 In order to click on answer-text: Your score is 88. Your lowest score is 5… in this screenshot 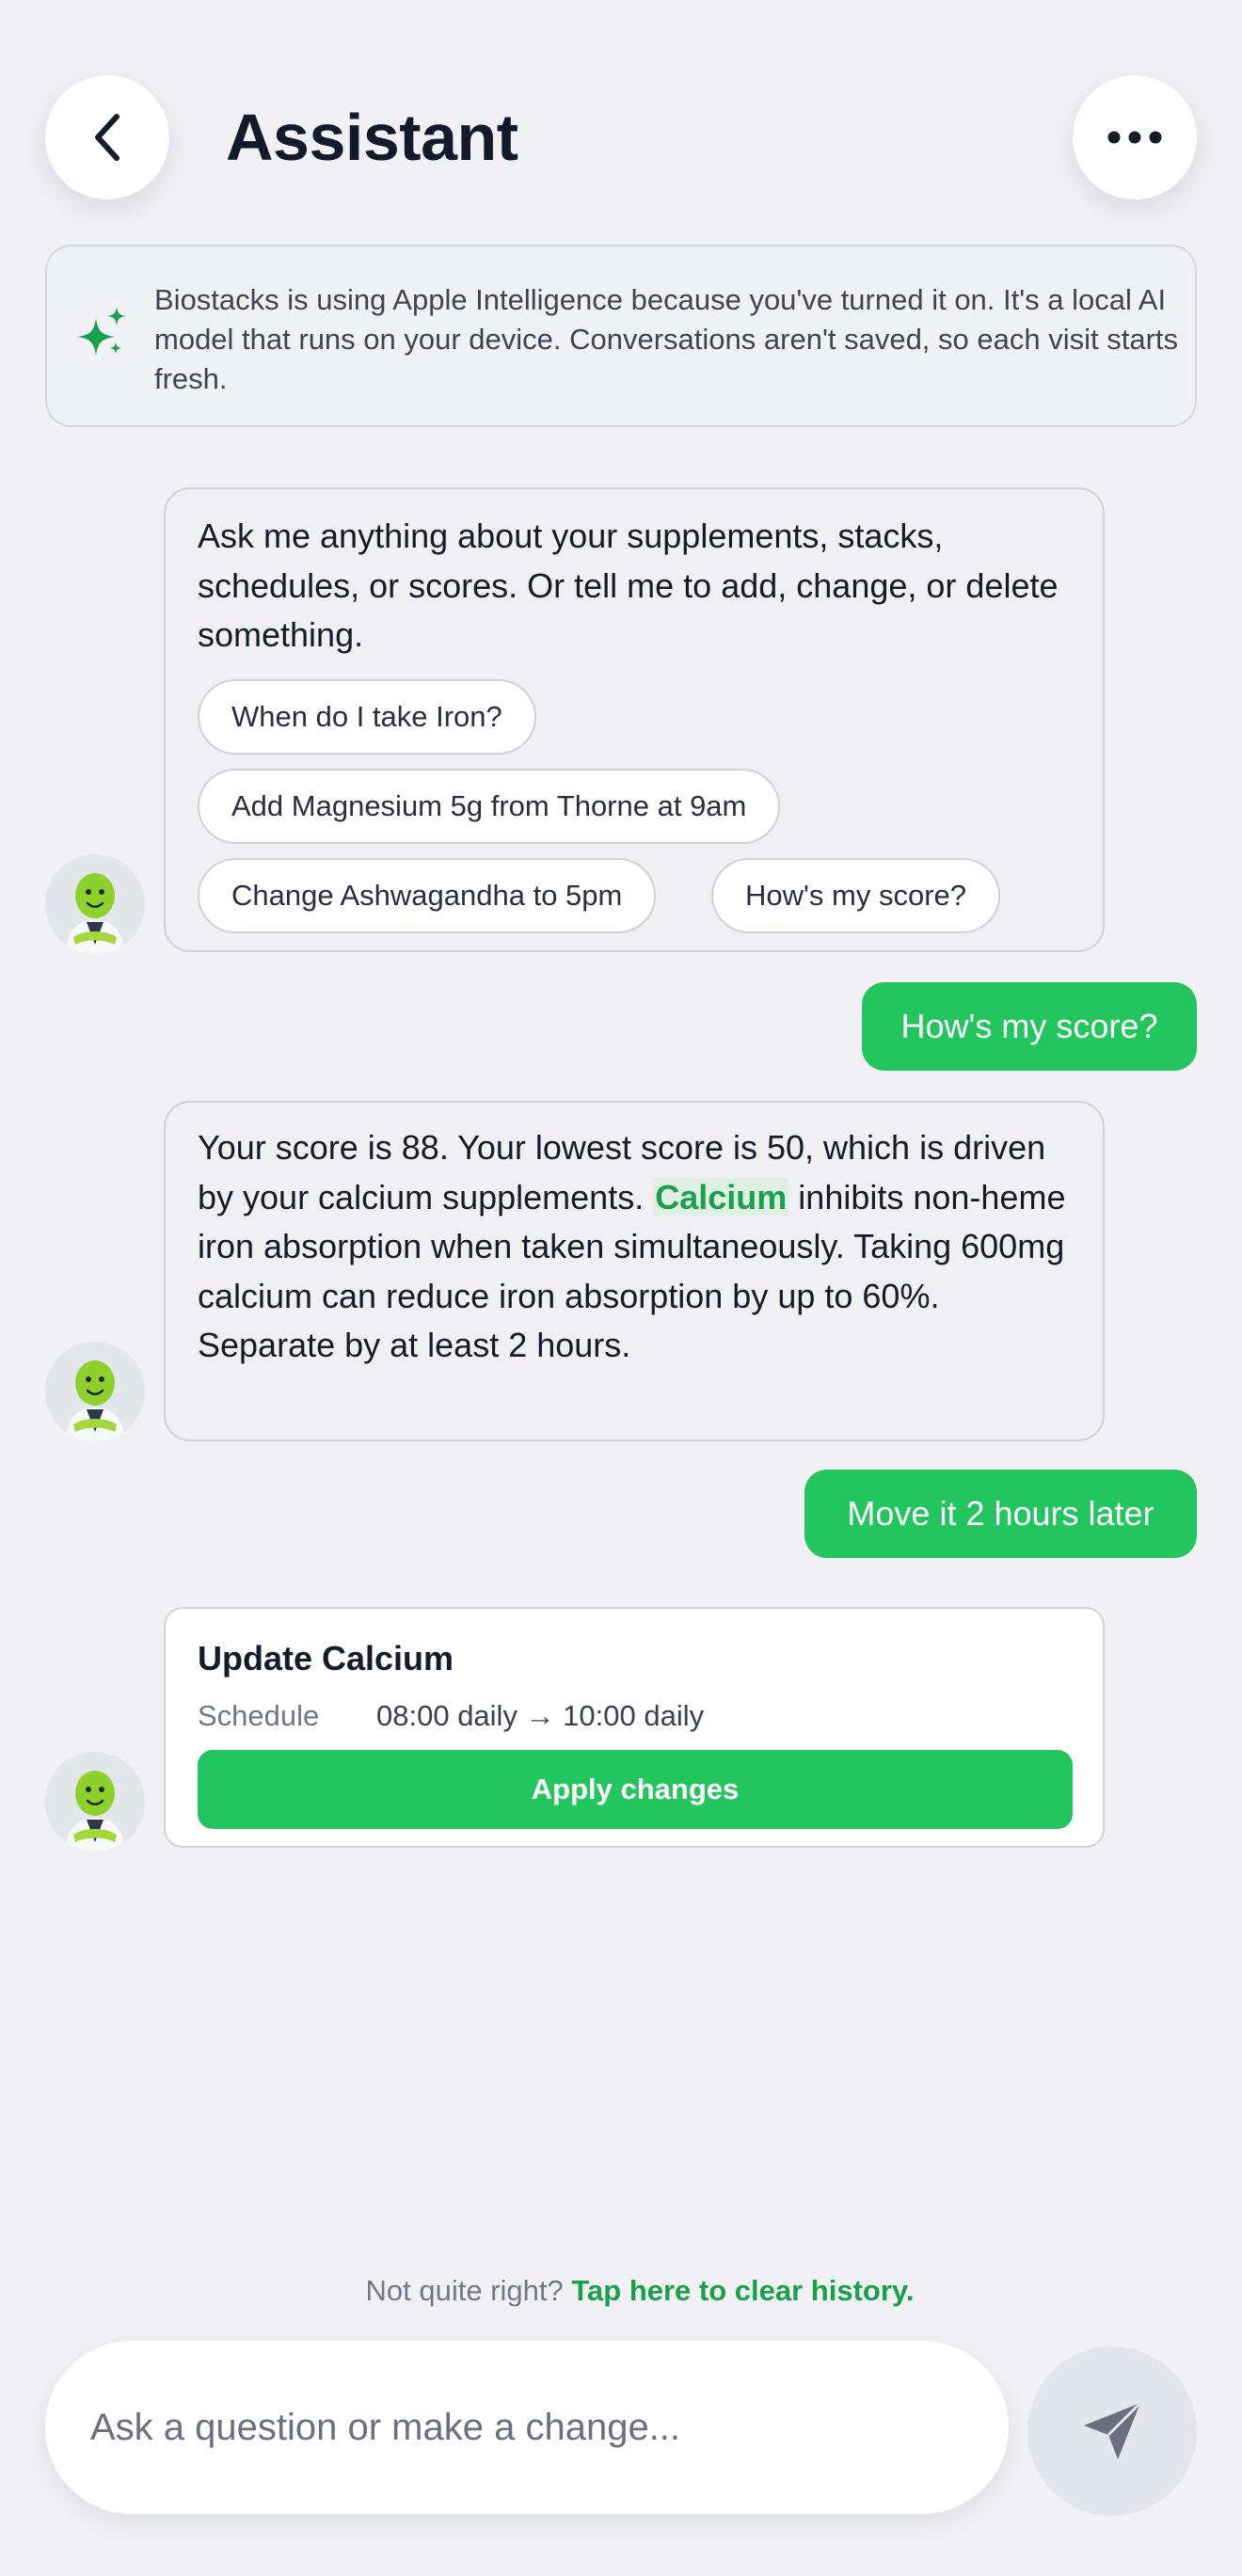, I will do `click(636, 1247)`.